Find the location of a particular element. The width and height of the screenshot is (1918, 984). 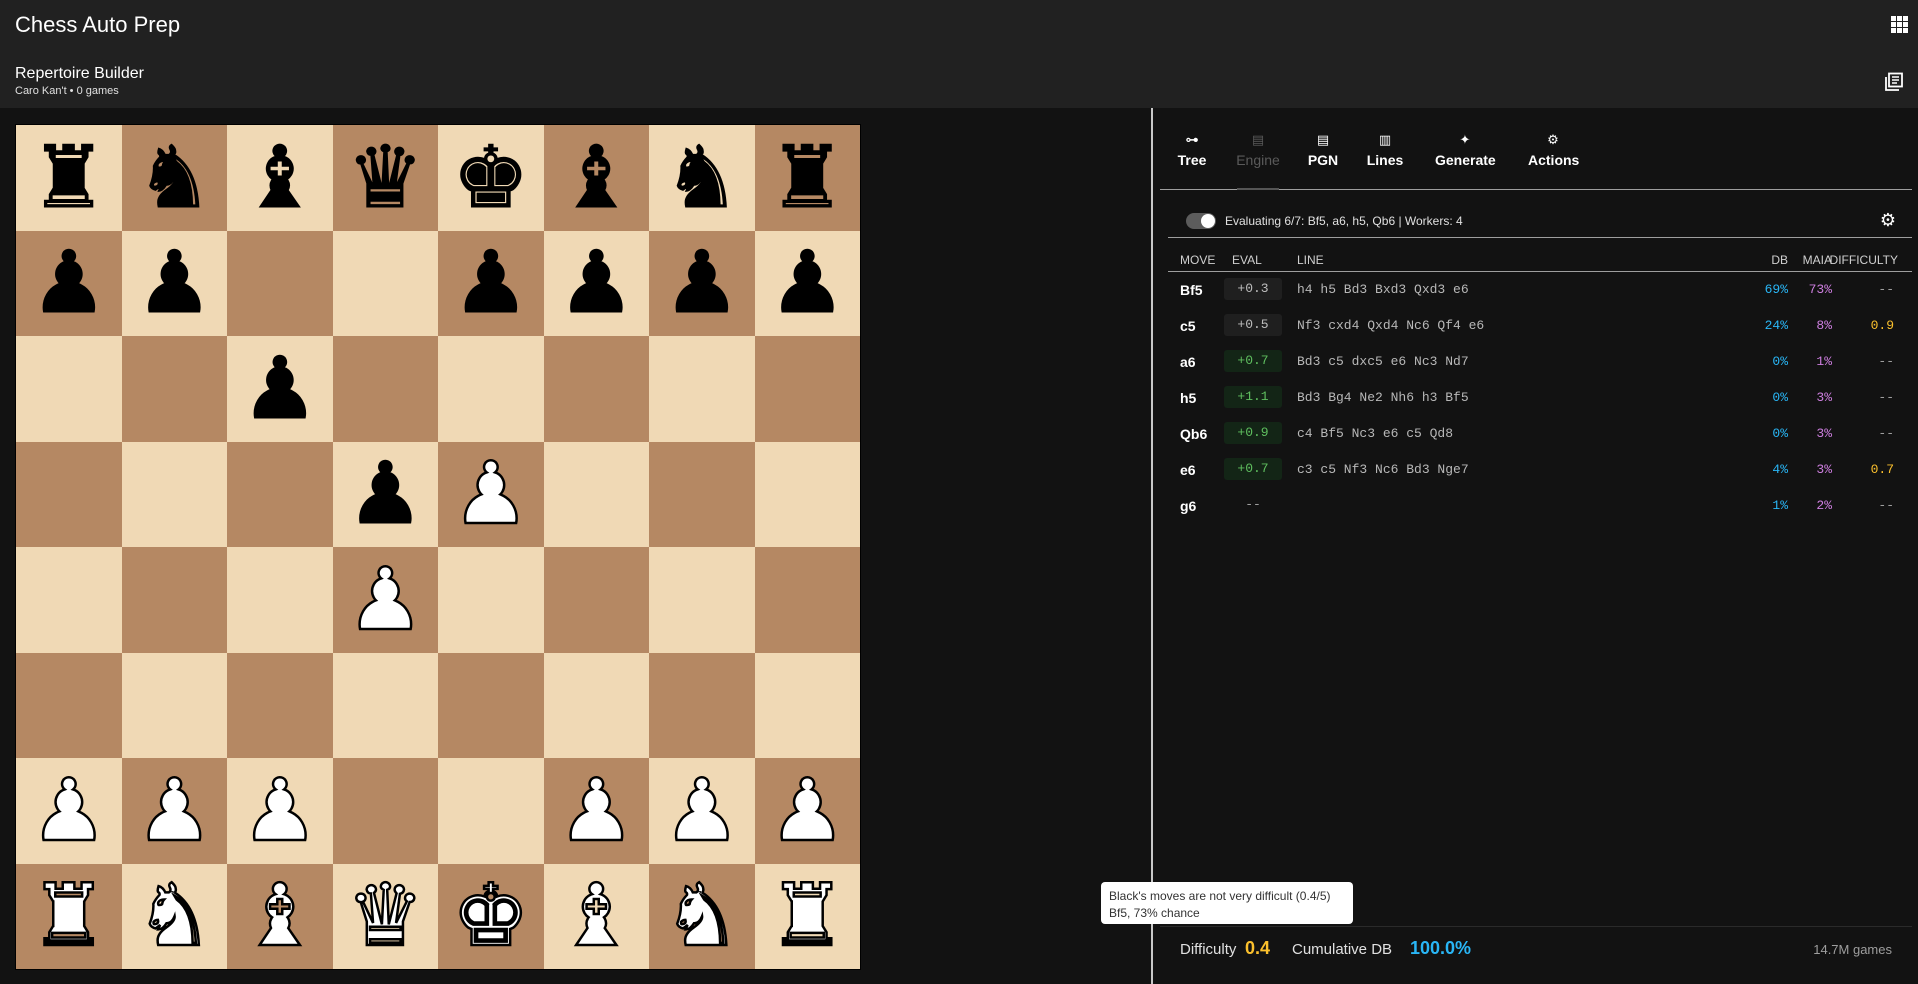

move-cell: Qb6 is located at coordinates (1193, 434).